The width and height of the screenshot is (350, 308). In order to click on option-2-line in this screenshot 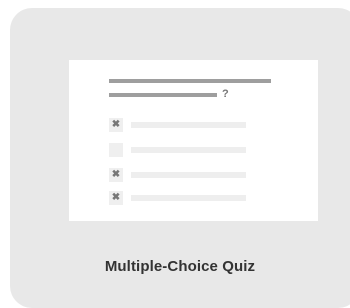, I will do `click(188, 150)`.